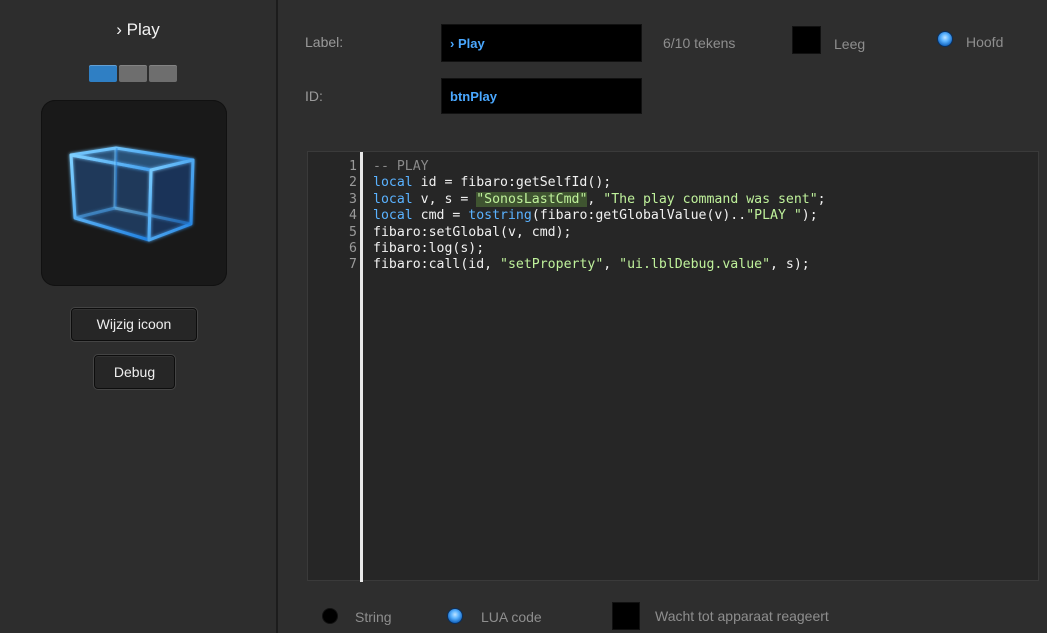  Describe the element at coordinates (353, 249) in the screenshot. I see `line-number: 6` at that location.